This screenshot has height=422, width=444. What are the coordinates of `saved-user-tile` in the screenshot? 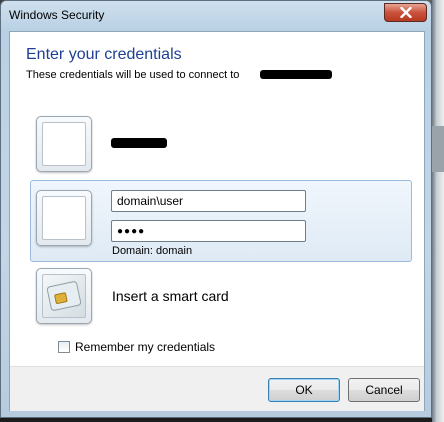 It's located at (64, 144).